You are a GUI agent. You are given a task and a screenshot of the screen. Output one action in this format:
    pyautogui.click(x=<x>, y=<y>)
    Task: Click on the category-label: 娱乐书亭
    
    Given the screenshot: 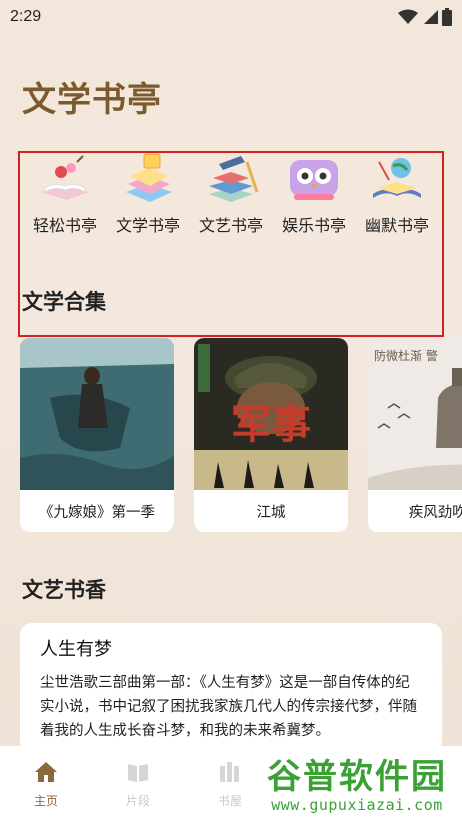 What is the action you would take?
    pyautogui.click(x=313, y=225)
    